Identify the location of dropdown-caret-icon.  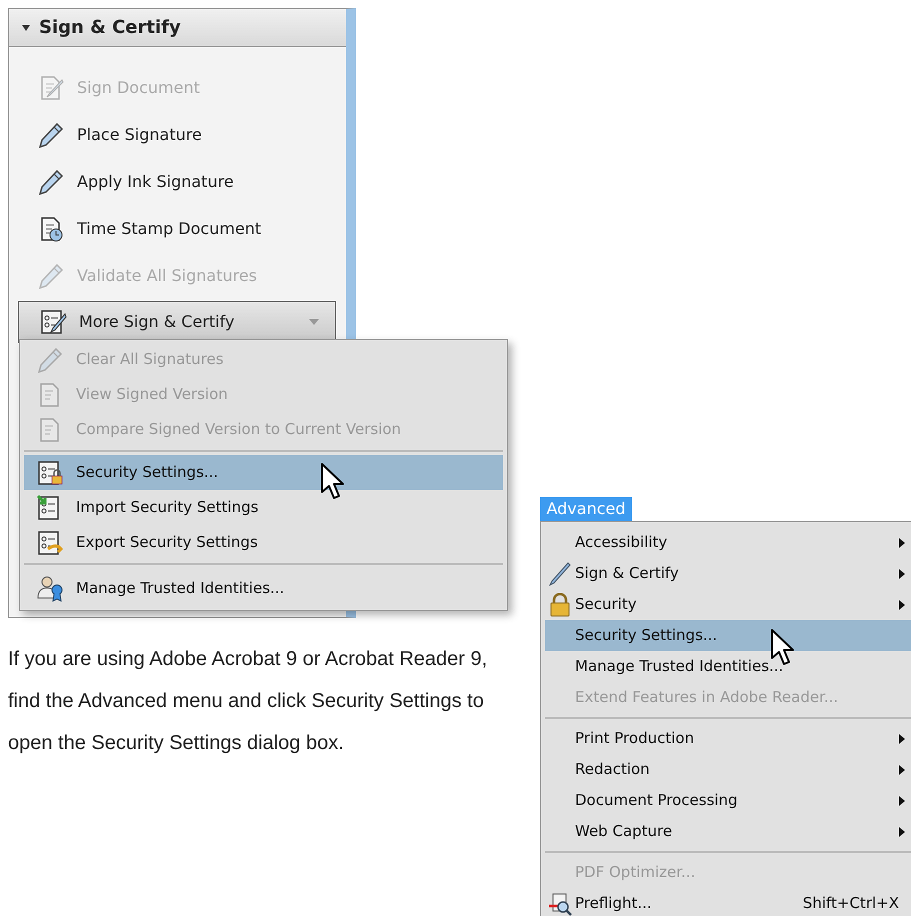
(314, 322).